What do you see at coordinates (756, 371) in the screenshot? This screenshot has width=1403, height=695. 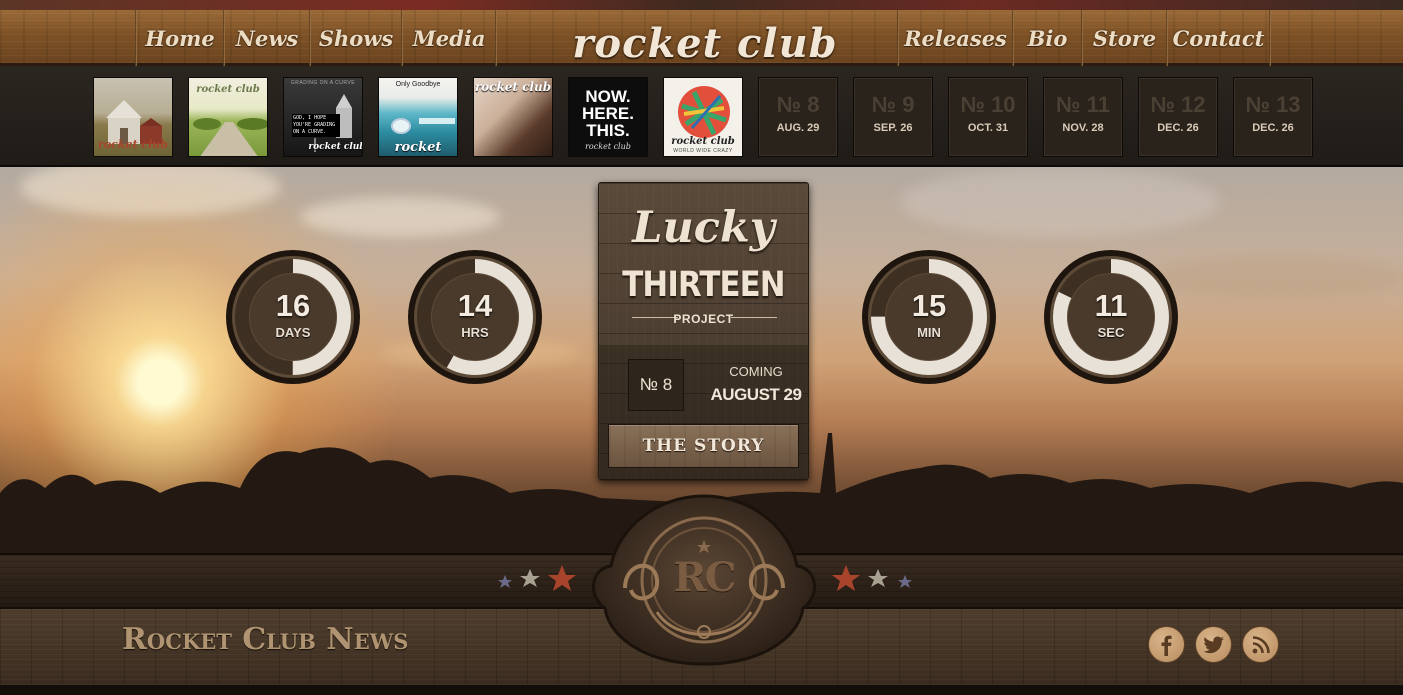 I see `feature-coming: COMING` at bounding box center [756, 371].